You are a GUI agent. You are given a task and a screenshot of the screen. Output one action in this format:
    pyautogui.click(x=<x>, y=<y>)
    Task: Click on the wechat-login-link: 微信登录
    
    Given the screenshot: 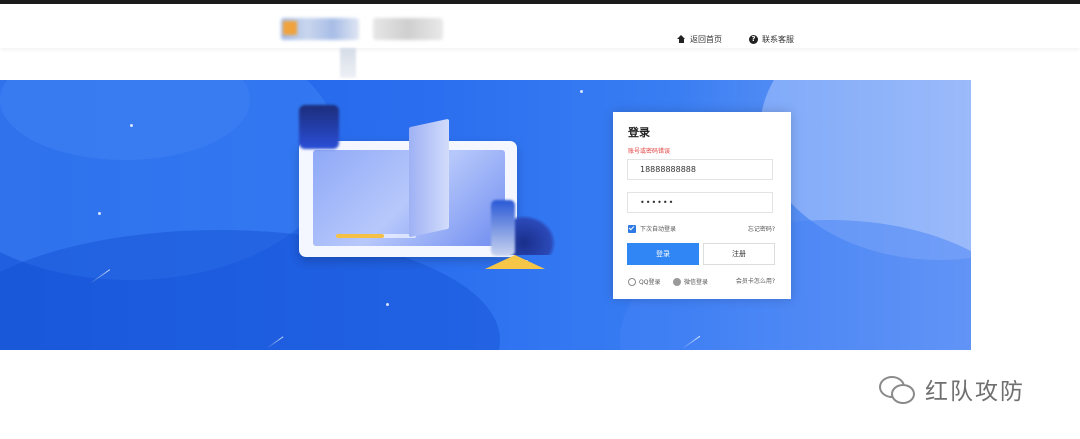 What is the action you would take?
    pyautogui.click(x=690, y=281)
    